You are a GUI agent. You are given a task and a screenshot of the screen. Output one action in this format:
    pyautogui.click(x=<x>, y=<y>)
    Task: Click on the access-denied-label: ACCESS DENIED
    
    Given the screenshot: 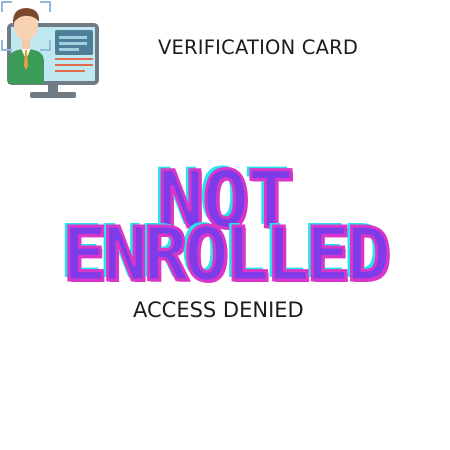 What is the action you would take?
    pyautogui.click(x=218, y=310)
    